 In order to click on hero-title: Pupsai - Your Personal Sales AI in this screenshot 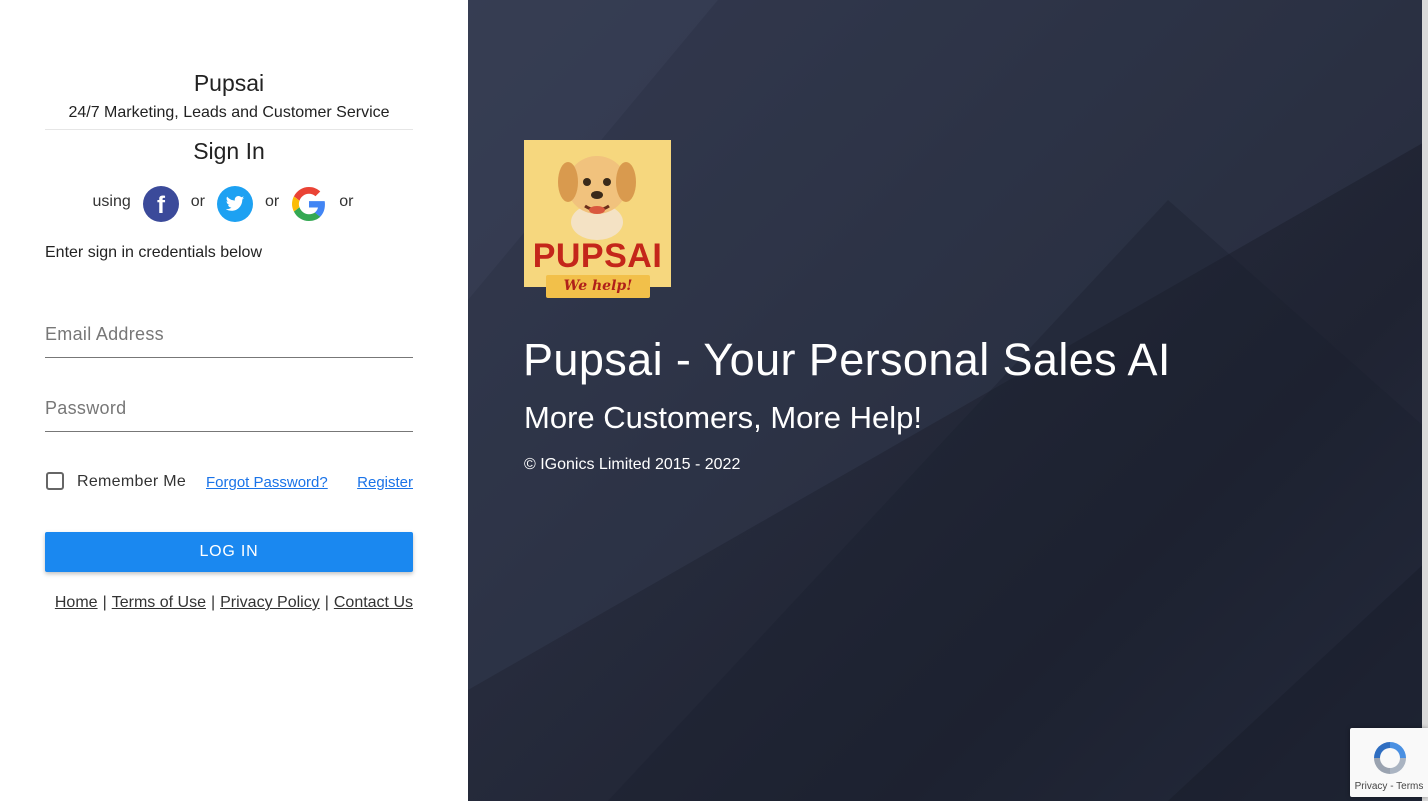, I will do `click(847, 359)`.